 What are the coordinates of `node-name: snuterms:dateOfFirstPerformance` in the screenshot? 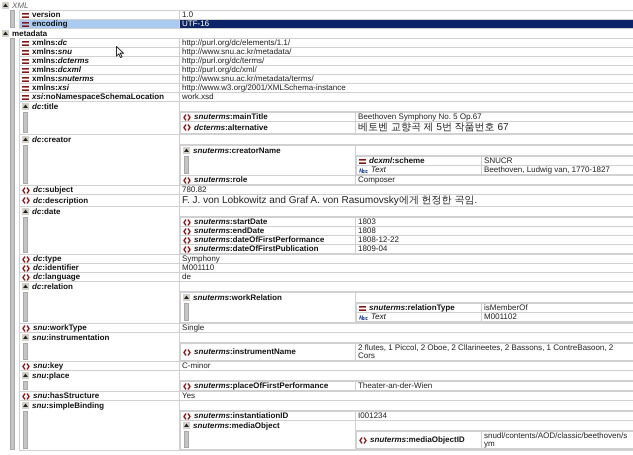 It's located at (259, 240).